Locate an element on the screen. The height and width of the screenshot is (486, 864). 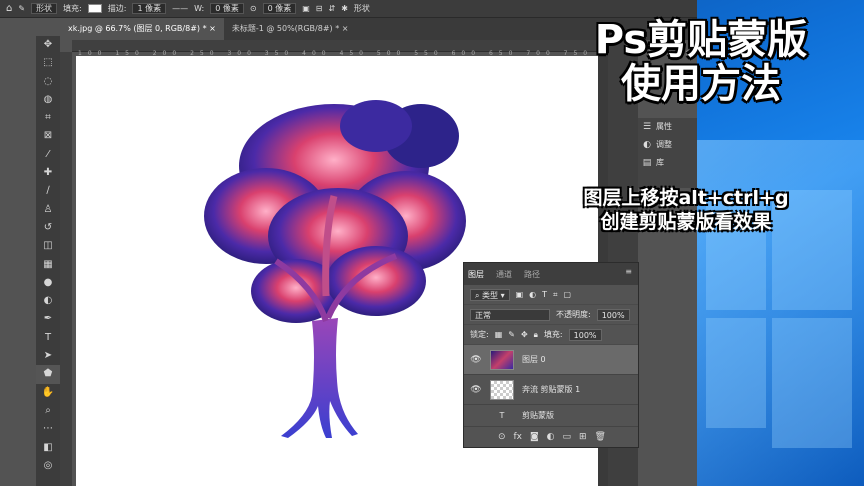
healing-brush-icon: ✚ is located at coordinates (48, 173).